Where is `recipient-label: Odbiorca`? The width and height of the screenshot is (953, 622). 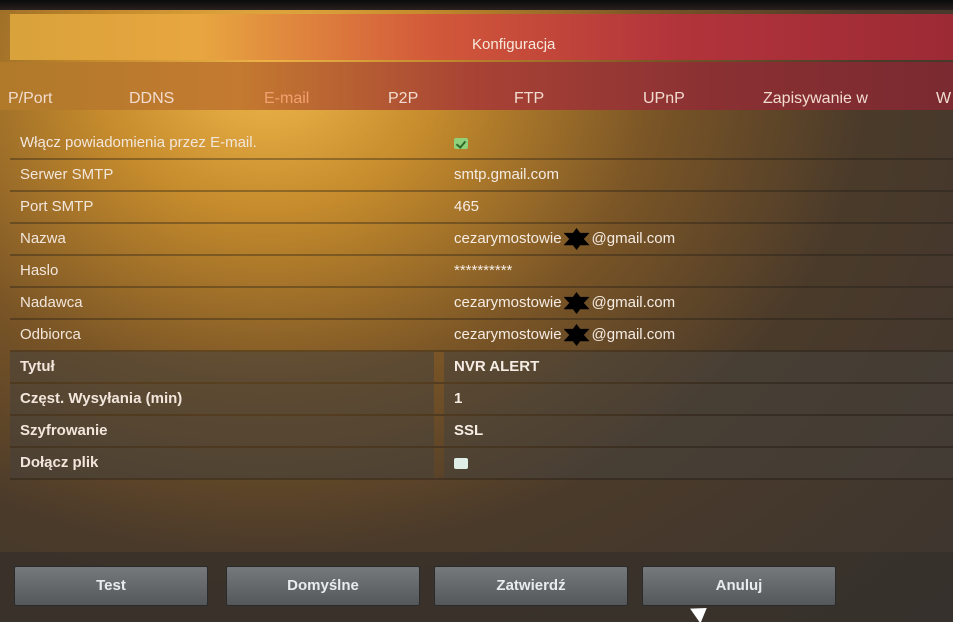 recipient-label: Odbiorca is located at coordinates (50, 334).